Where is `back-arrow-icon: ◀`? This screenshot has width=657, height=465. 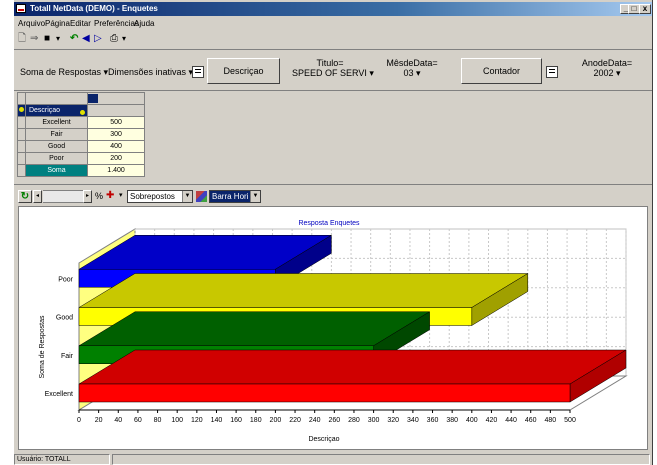
back-arrow-icon: ◀ is located at coordinates (86, 39).